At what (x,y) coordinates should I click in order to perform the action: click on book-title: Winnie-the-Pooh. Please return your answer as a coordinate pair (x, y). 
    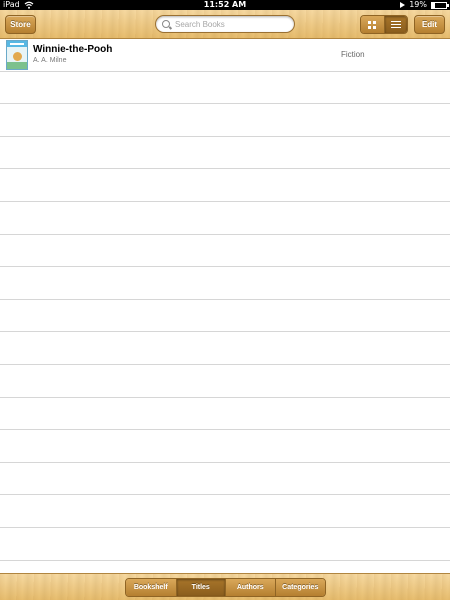
    Looking at the image, I should click on (73, 49).